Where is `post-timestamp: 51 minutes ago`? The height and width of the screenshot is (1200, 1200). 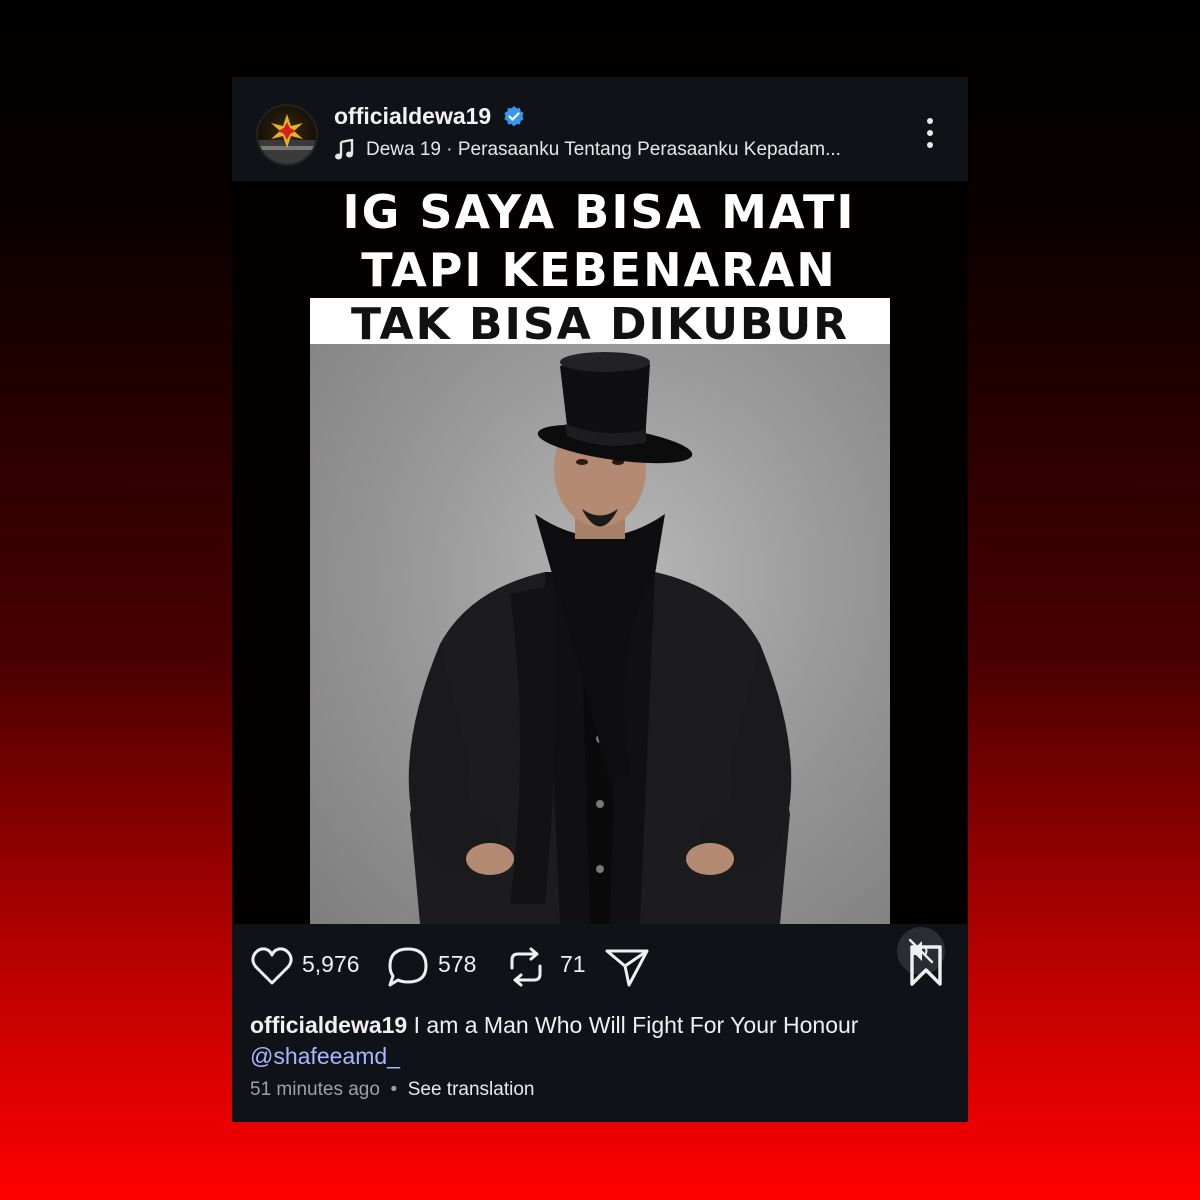
post-timestamp: 51 minutes ago is located at coordinates (315, 1089).